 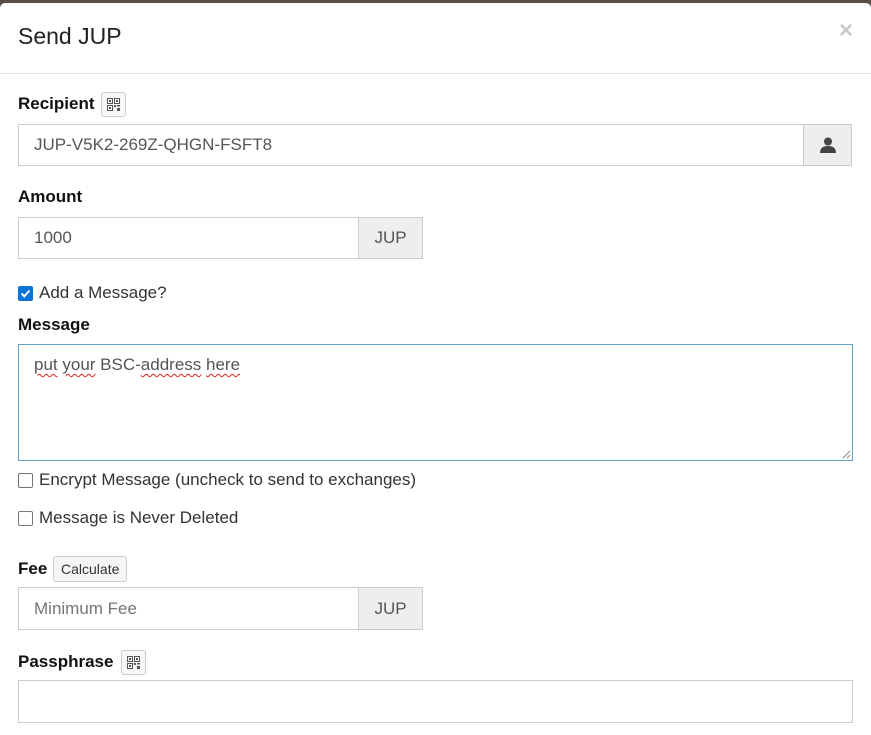 What do you see at coordinates (435, 38) in the screenshot?
I see `modal-header: Send JUP ×` at bounding box center [435, 38].